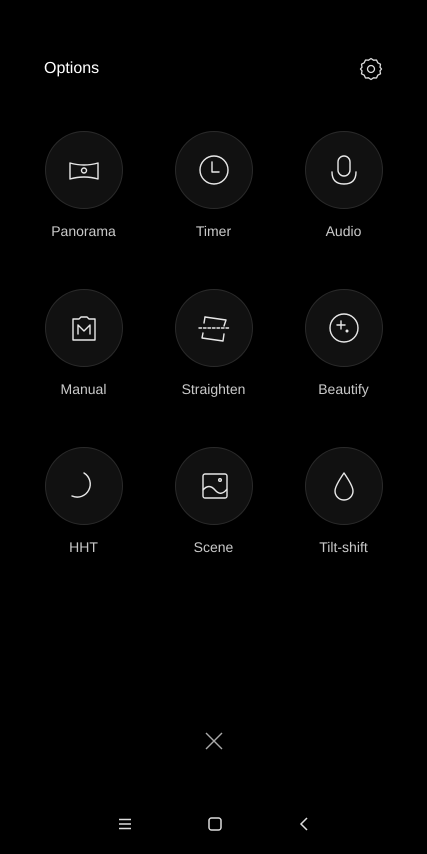 The image size is (427, 854). I want to click on option-label: HHT, so click(83, 547).